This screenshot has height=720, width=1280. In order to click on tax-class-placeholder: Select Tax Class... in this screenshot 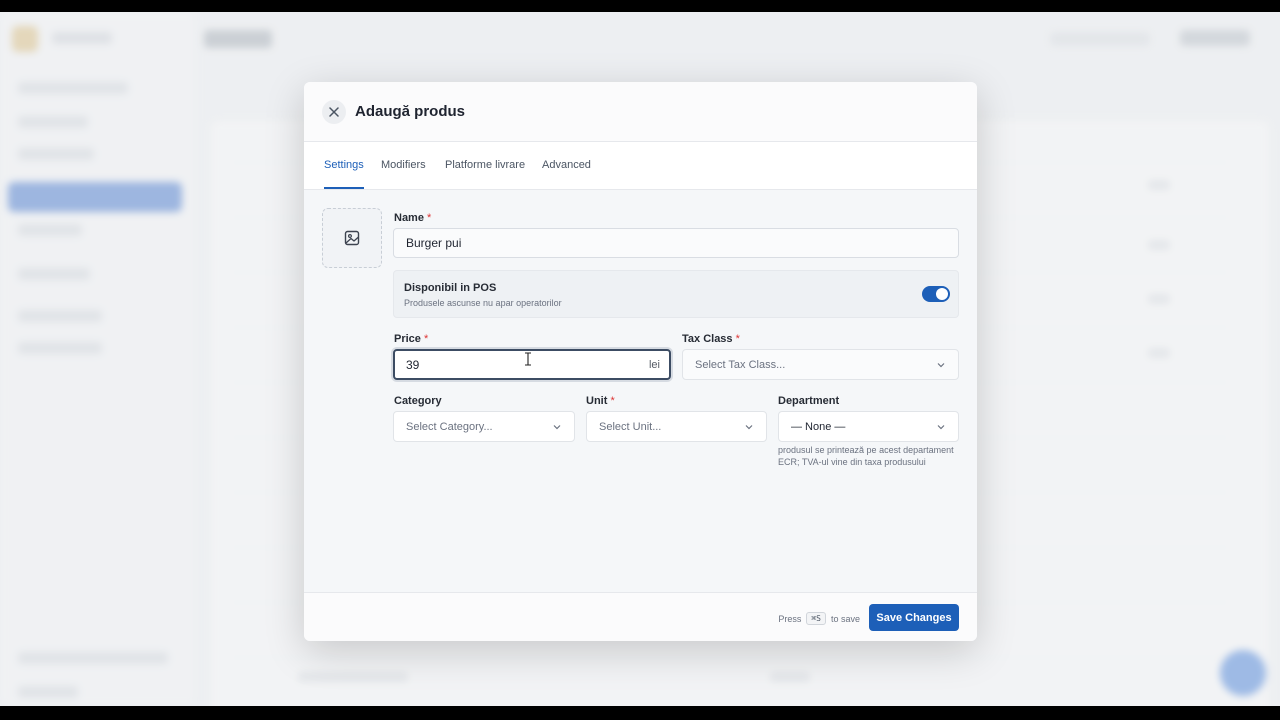, I will do `click(740, 364)`.